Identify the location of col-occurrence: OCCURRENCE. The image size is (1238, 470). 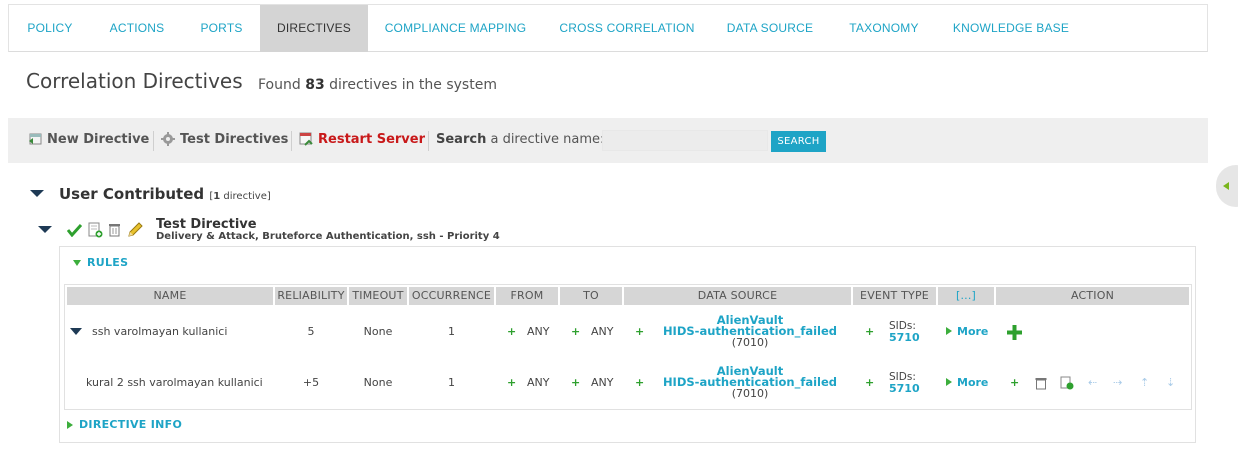
(451, 296).